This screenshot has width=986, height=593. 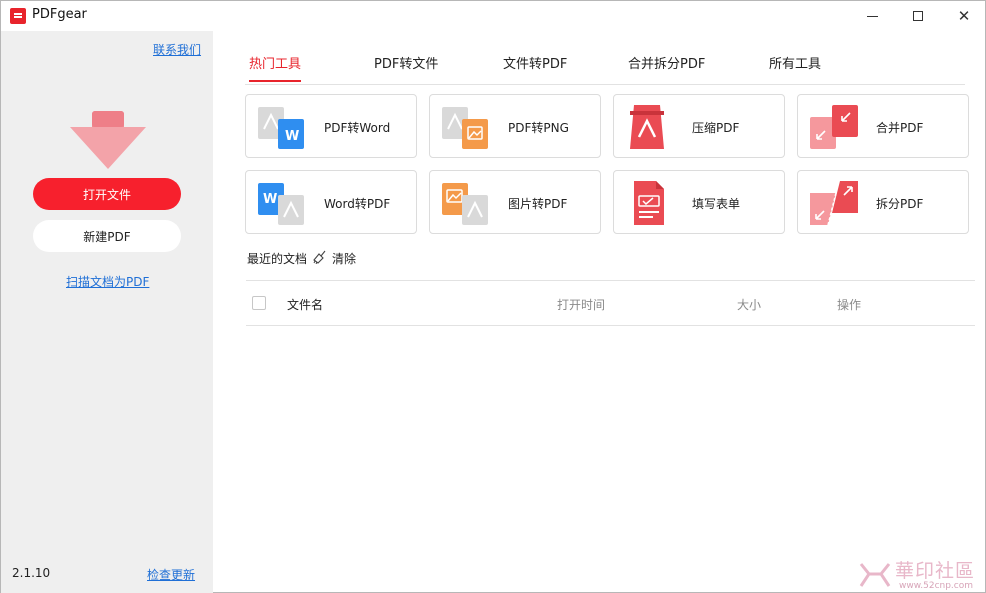 I want to click on tool-label: 填写表单, so click(x=716, y=204).